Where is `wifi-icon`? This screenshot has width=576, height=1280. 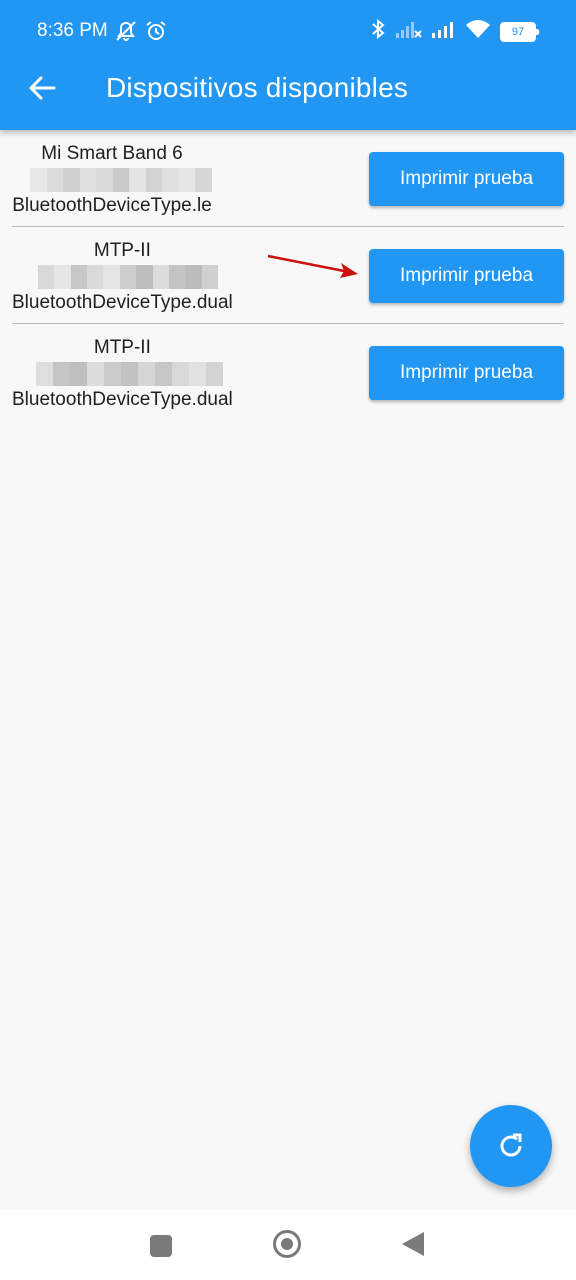
wifi-icon is located at coordinates (478, 31).